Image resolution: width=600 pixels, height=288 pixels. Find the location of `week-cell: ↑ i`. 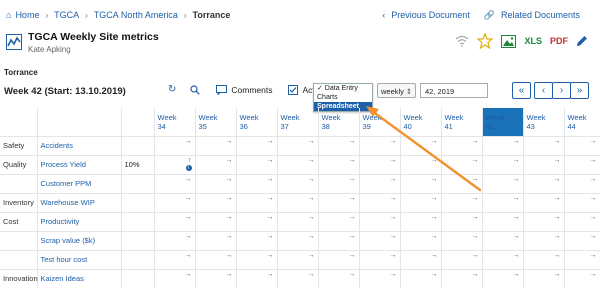

week-cell: ↑ i is located at coordinates (175, 165).